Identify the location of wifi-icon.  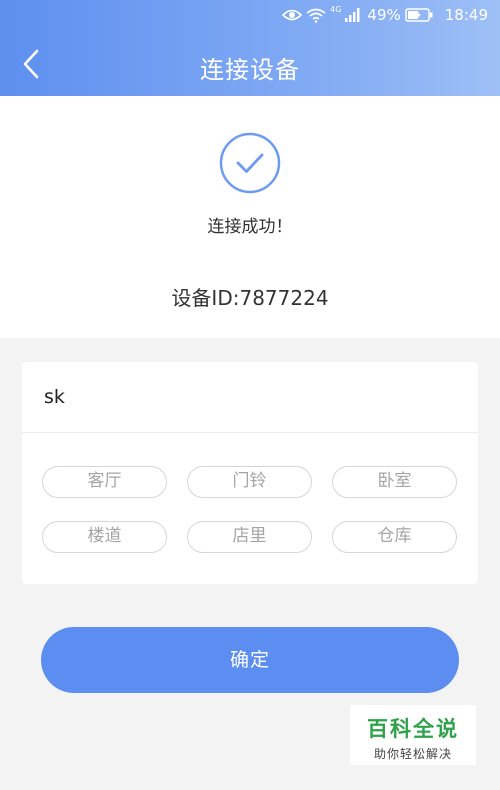
(316, 15).